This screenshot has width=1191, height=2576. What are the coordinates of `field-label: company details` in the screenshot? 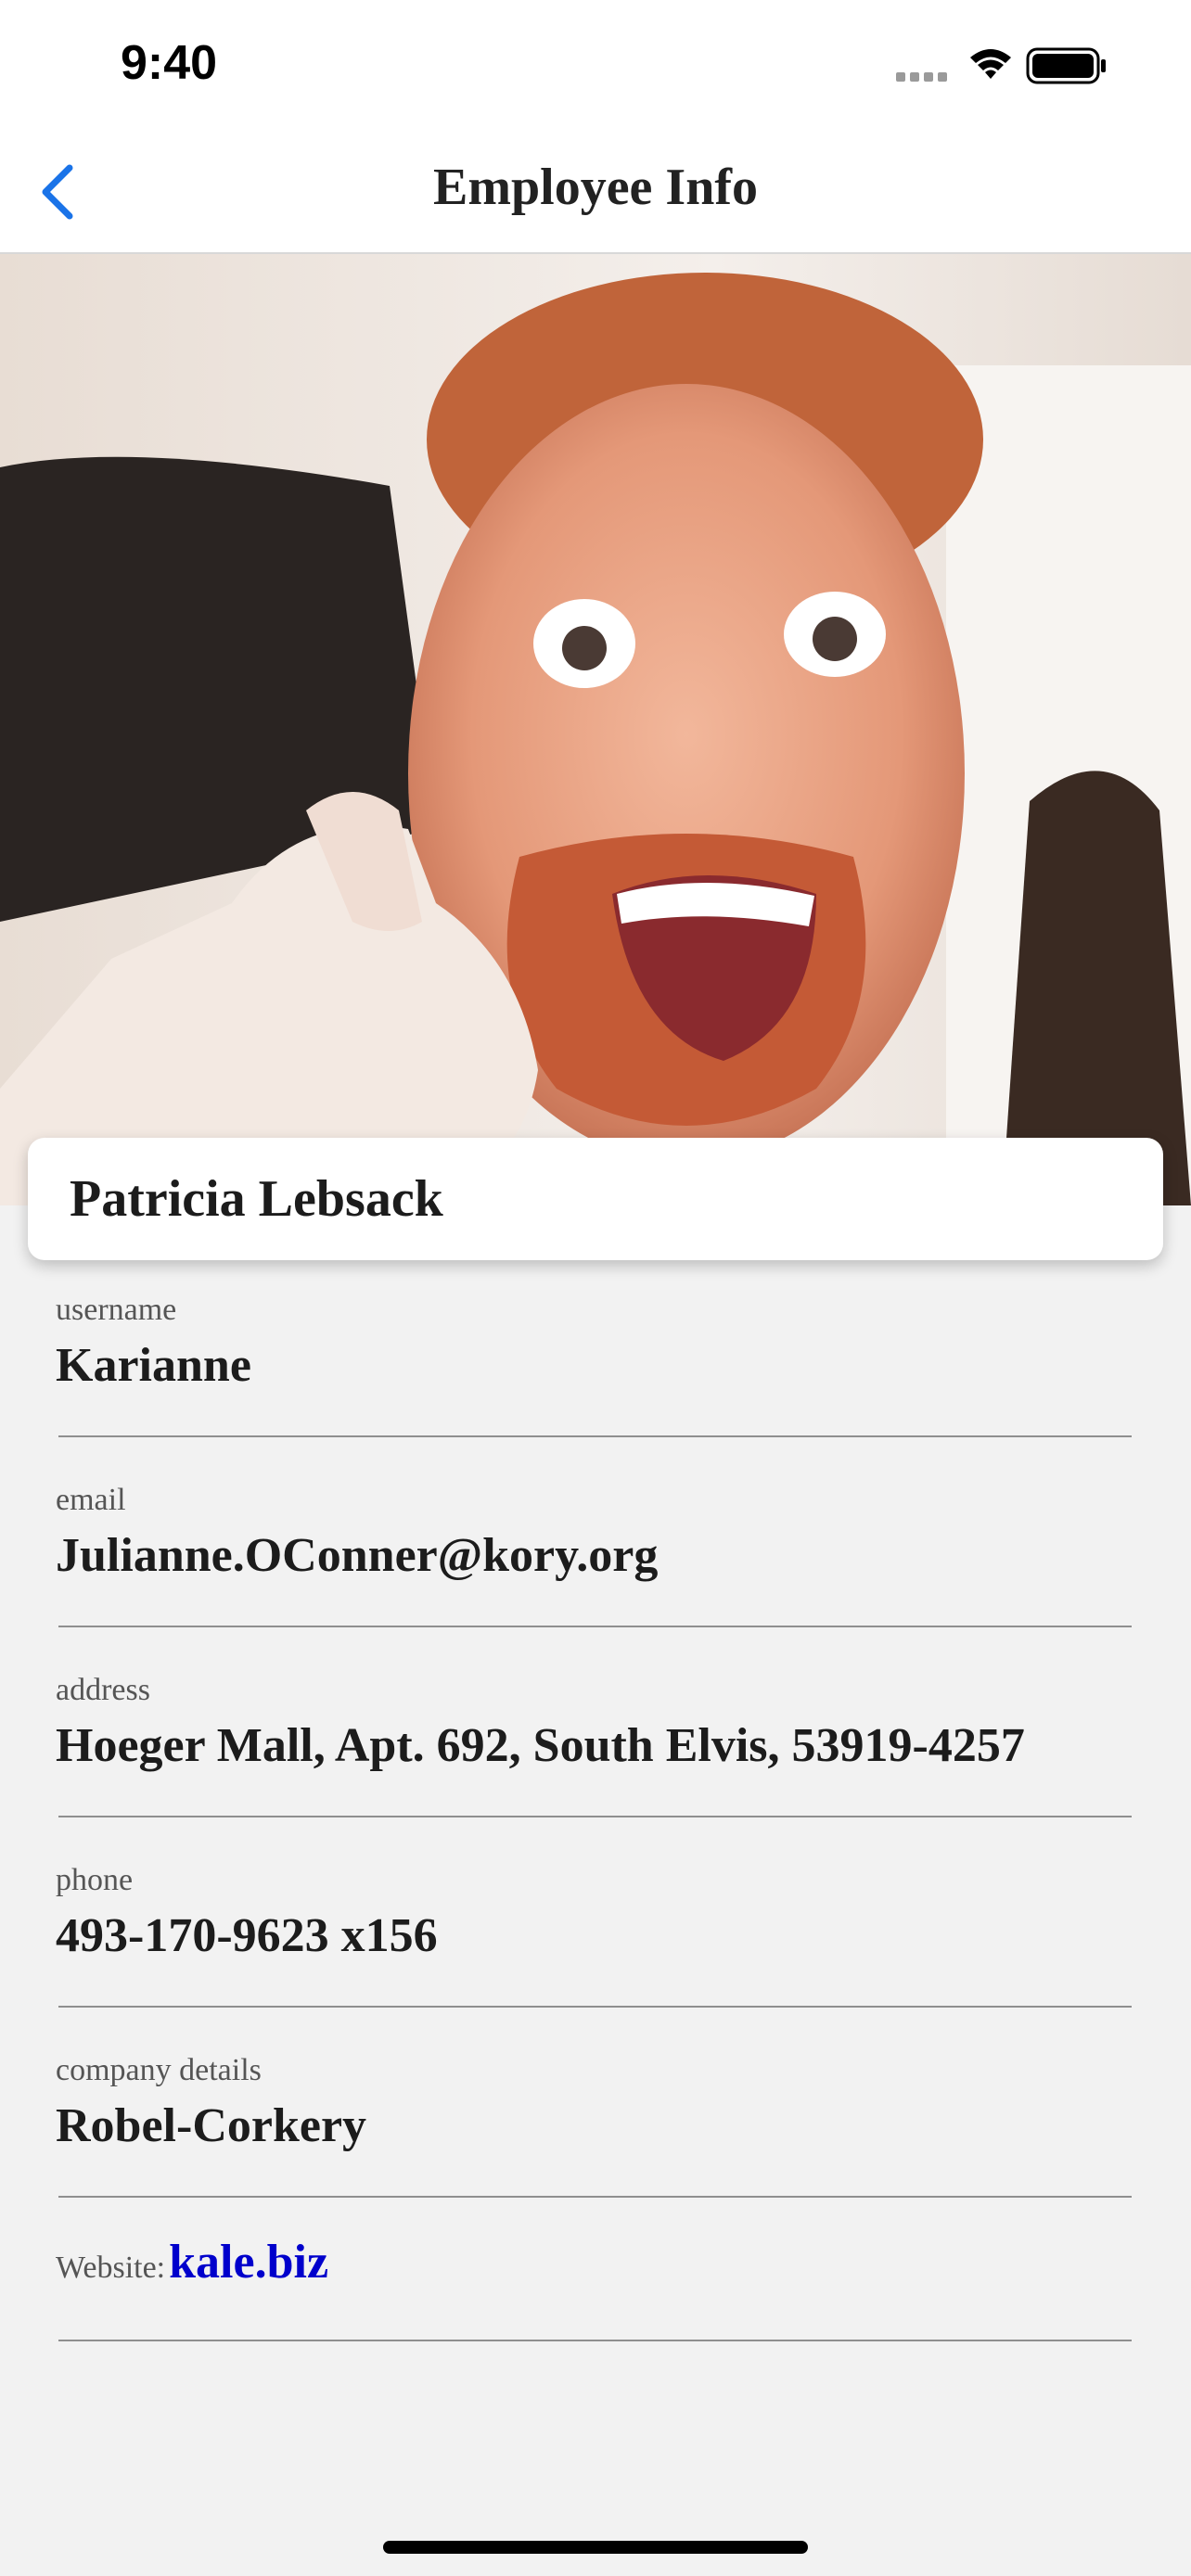 It's located at (159, 2070).